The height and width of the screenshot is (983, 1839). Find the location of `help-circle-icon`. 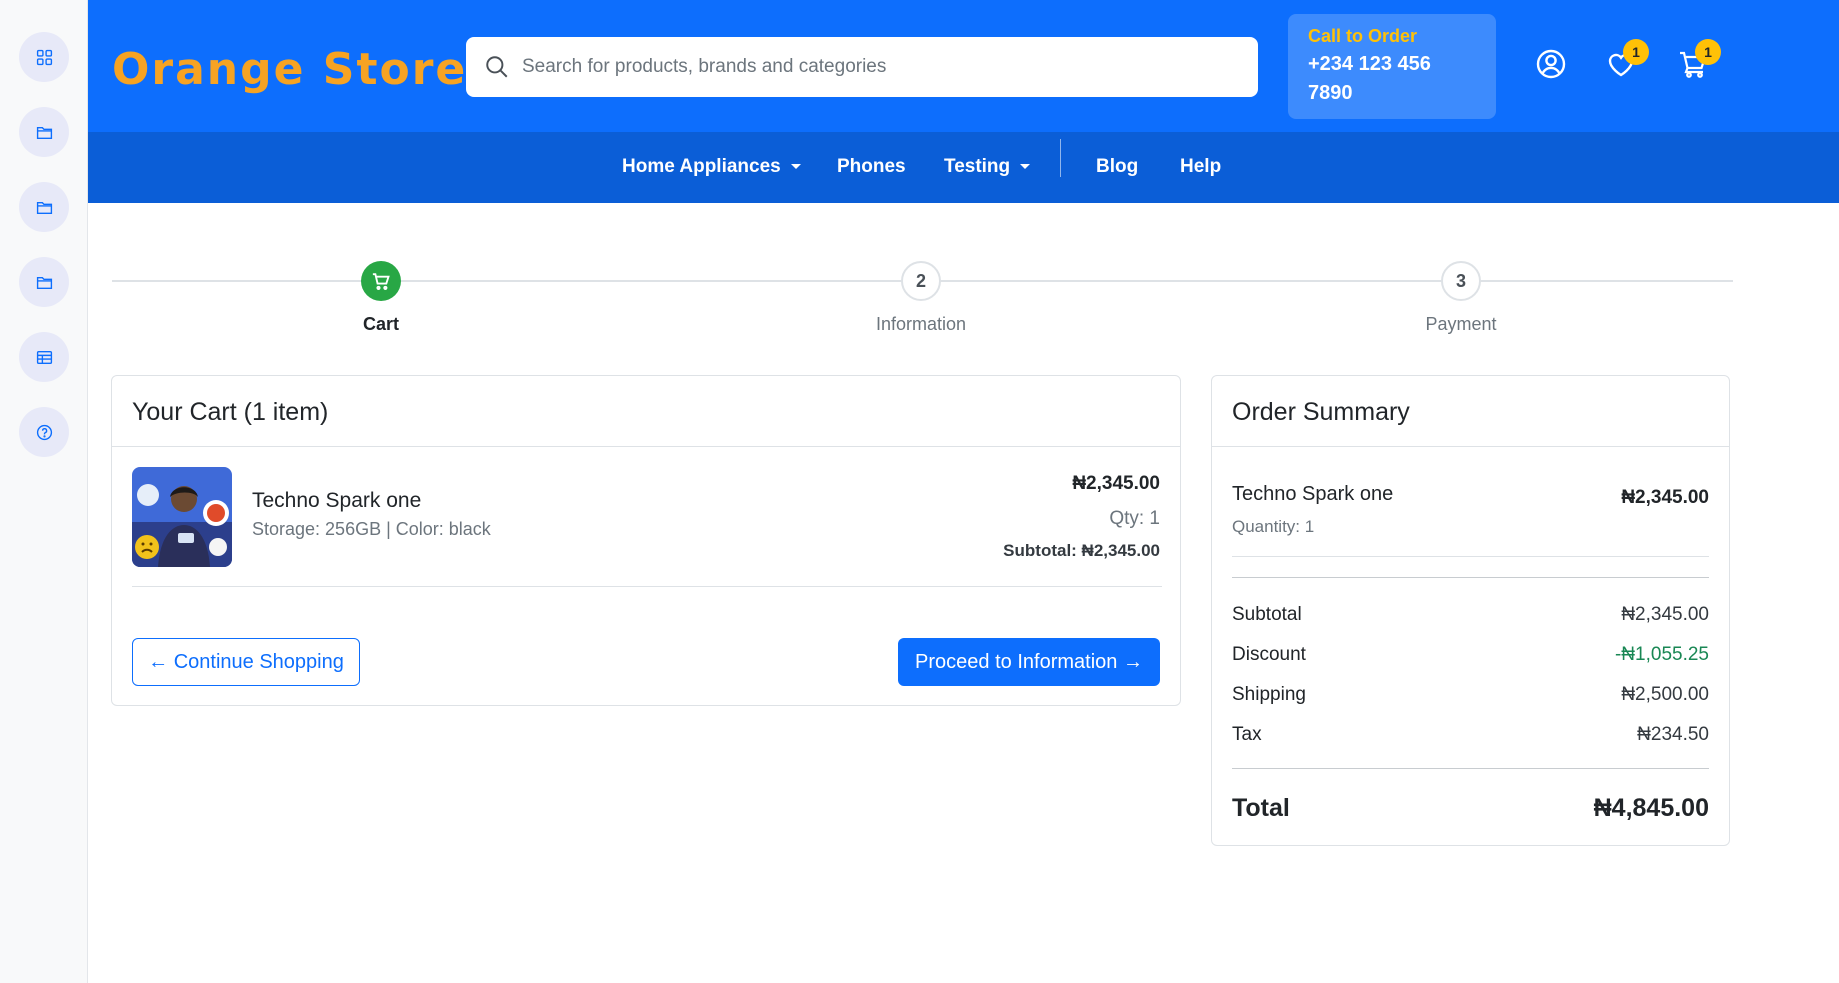

help-circle-icon is located at coordinates (44, 432).